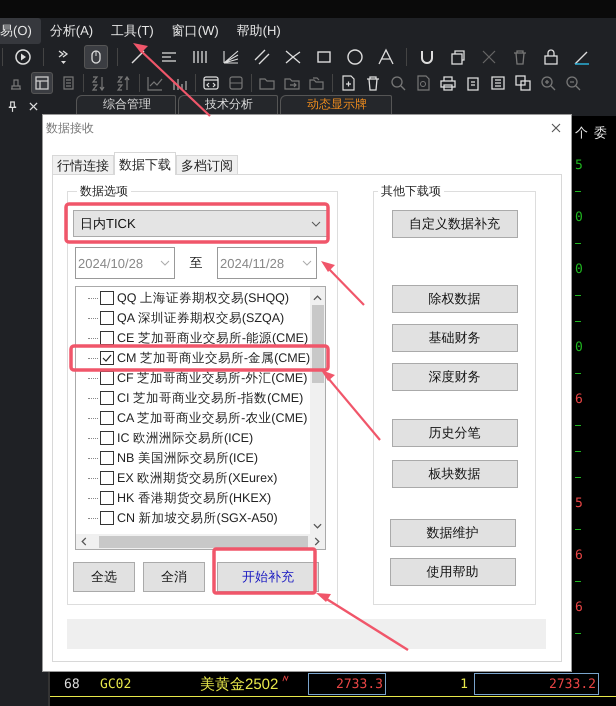  I want to click on list-item: CA 芝加哥商业交易所-农业(CME), so click(212, 418).